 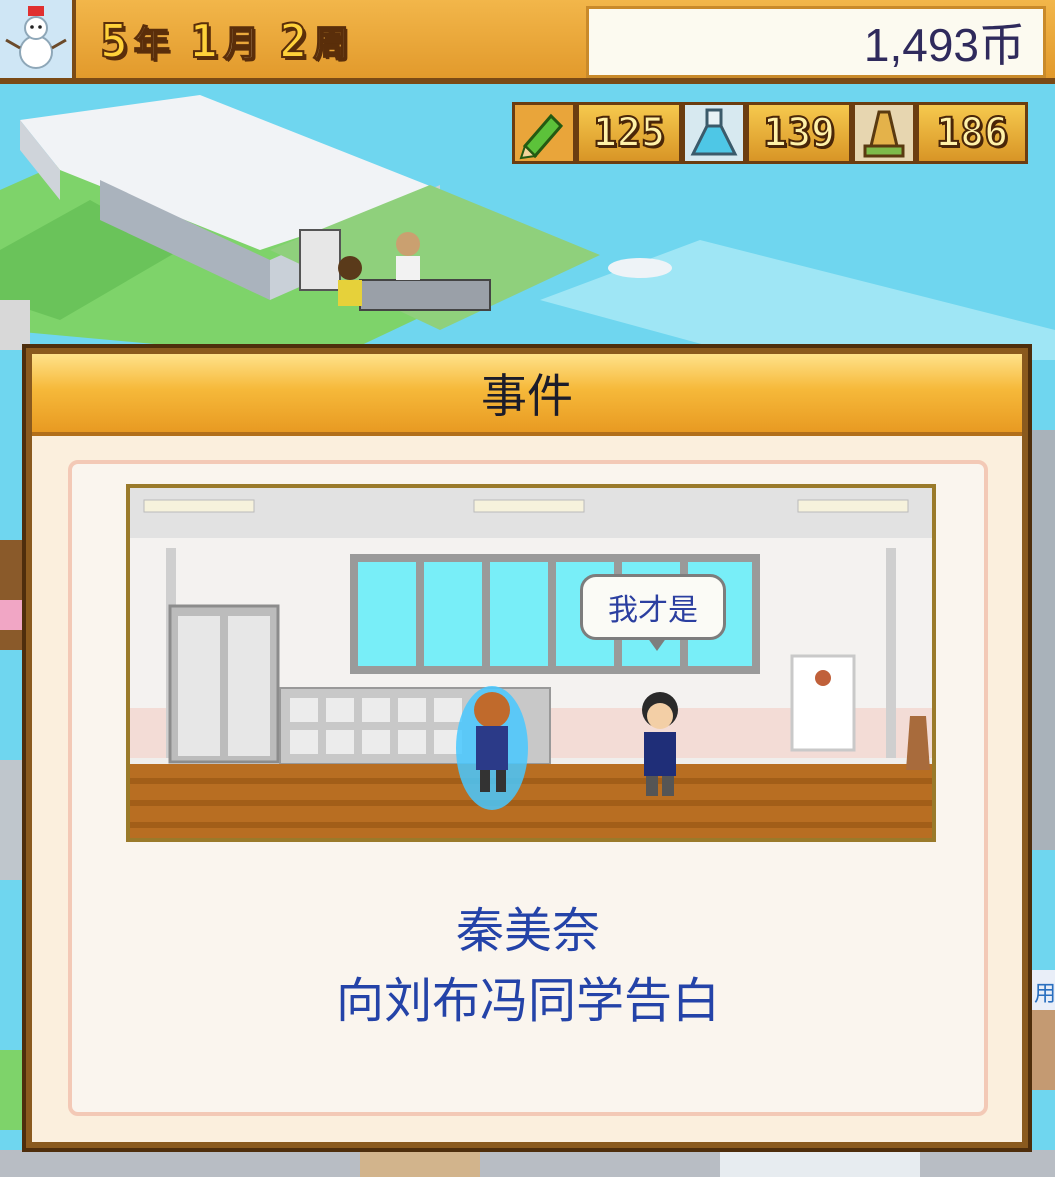 I want to click on week-value: 2, so click(x=293, y=41).